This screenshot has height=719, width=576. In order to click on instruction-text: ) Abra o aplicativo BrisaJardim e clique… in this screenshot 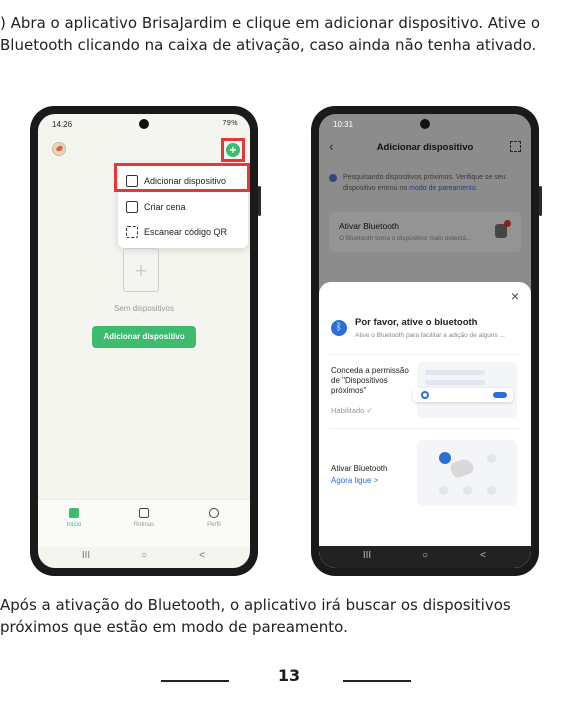, I will do `click(270, 34)`.